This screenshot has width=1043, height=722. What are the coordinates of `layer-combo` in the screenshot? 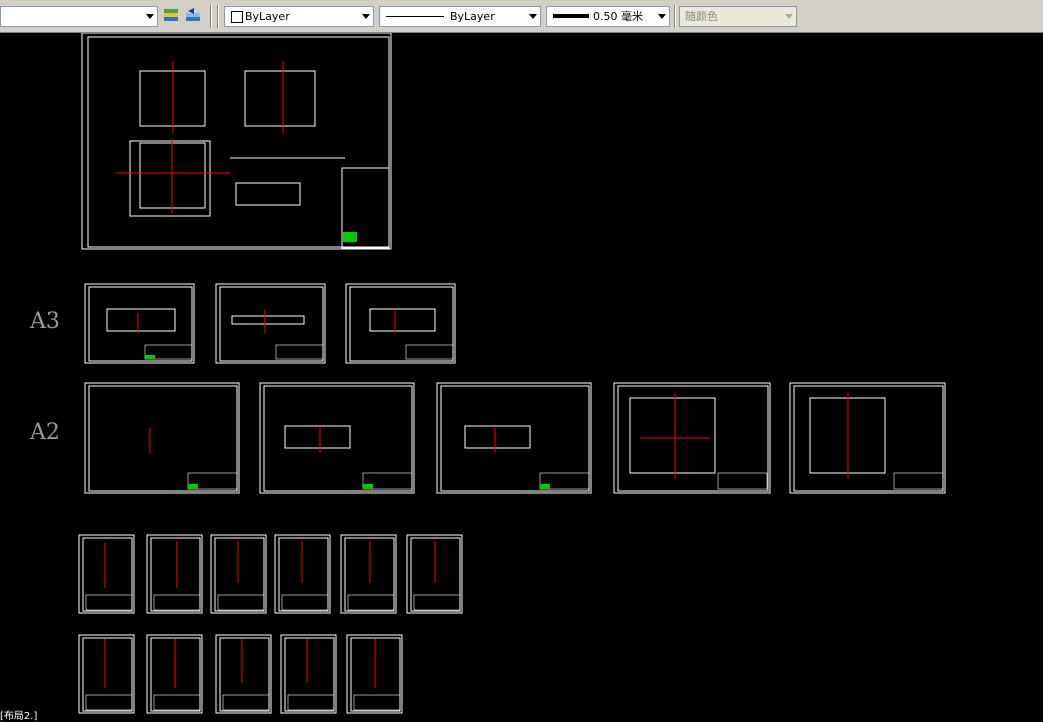 It's located at (79, 16).